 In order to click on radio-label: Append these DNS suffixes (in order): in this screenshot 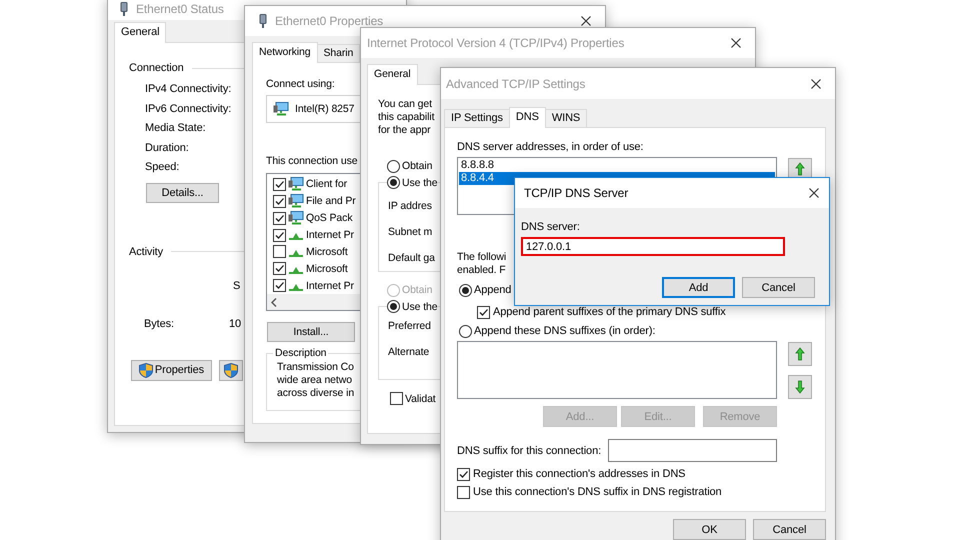, I will do `click(565, 331)`.